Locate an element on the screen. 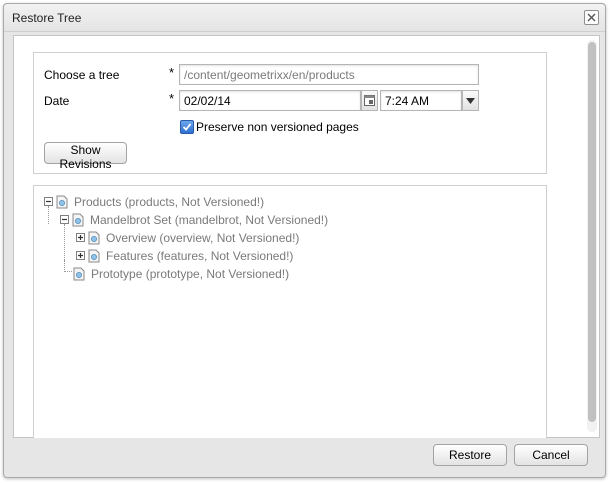  preserve-checkbox is located at coordinates (187, 127).